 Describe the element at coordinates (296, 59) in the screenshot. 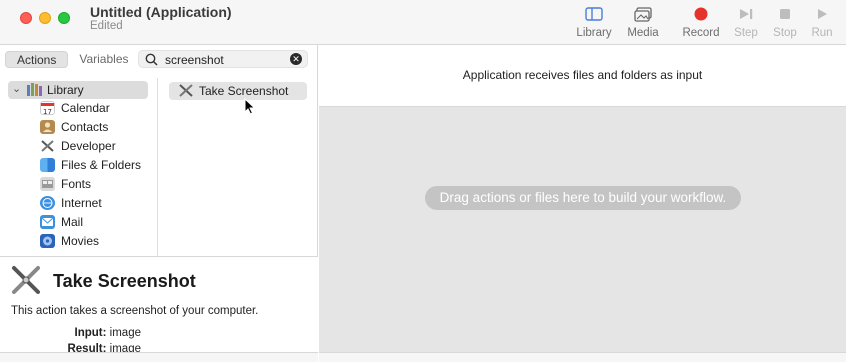

I see `clear-search-icon: ✕` at that location.